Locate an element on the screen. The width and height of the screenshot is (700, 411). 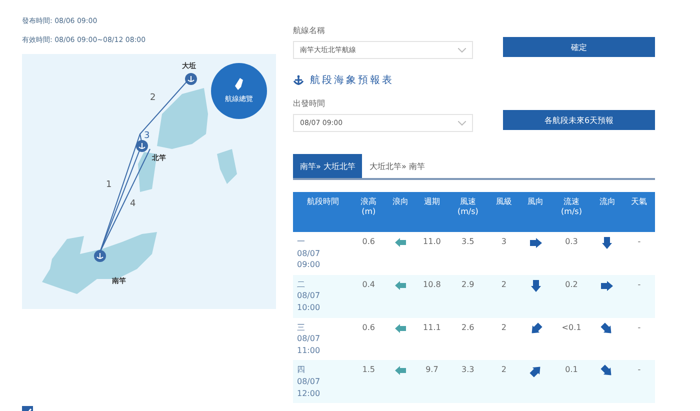
table-cell: 11.1 is located at coordinates (432, 339).